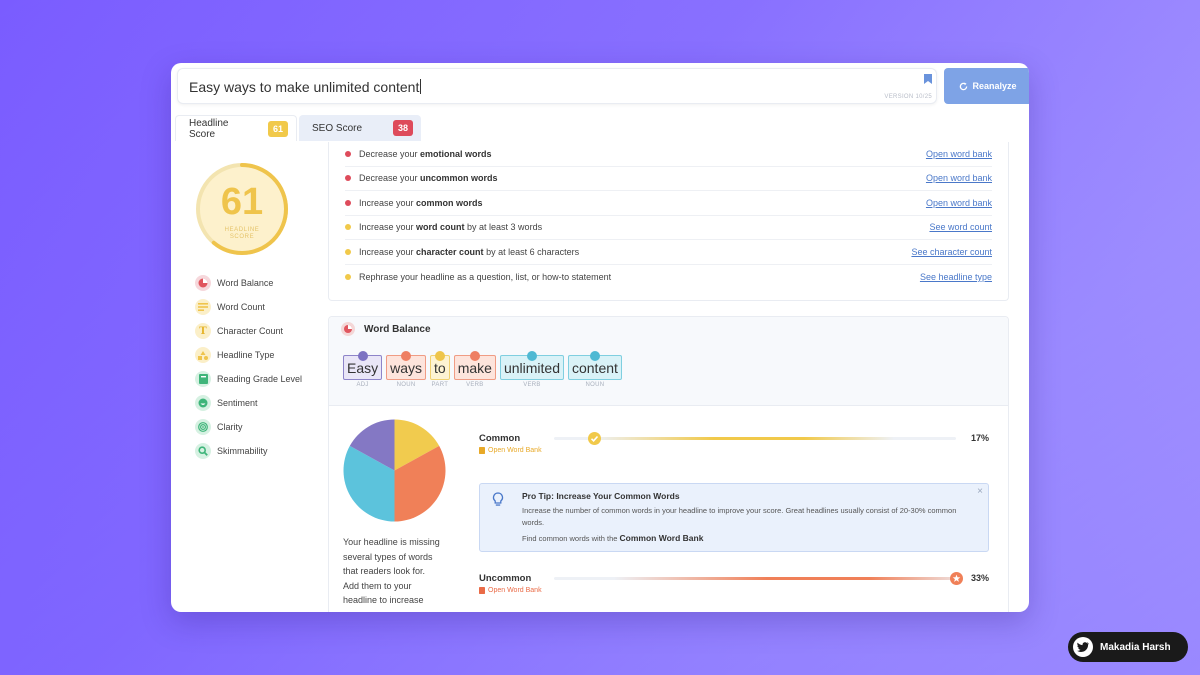  I want to click on see-word-count-link: See word count, so click(960, 227).